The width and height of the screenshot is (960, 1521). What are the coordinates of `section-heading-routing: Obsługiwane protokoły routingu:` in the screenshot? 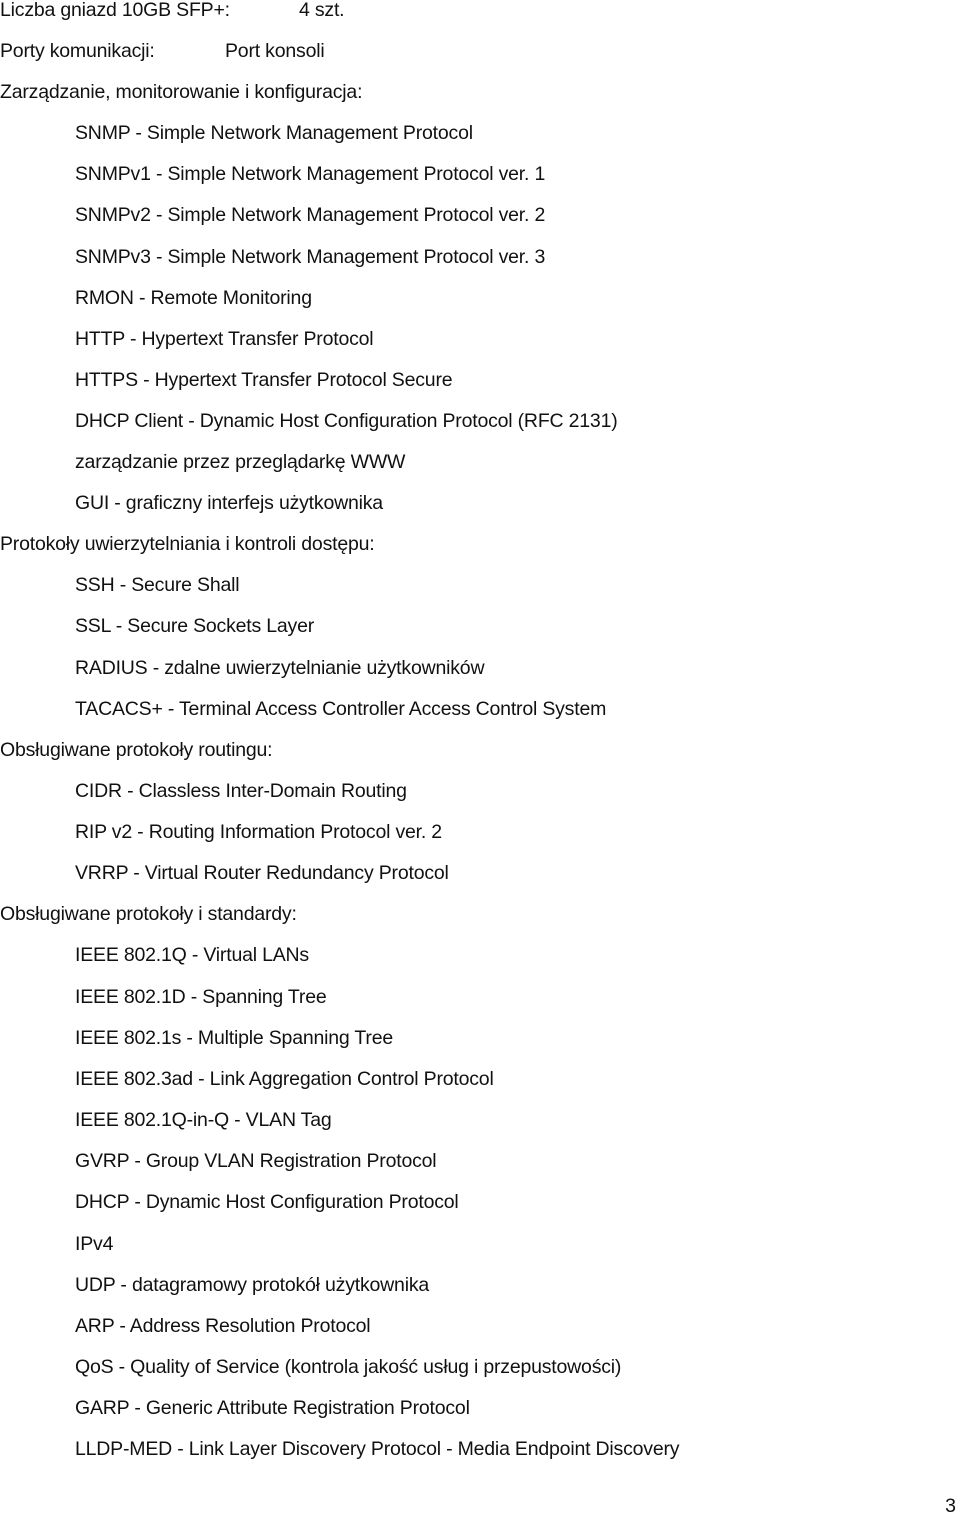 It's located at (136, 750).